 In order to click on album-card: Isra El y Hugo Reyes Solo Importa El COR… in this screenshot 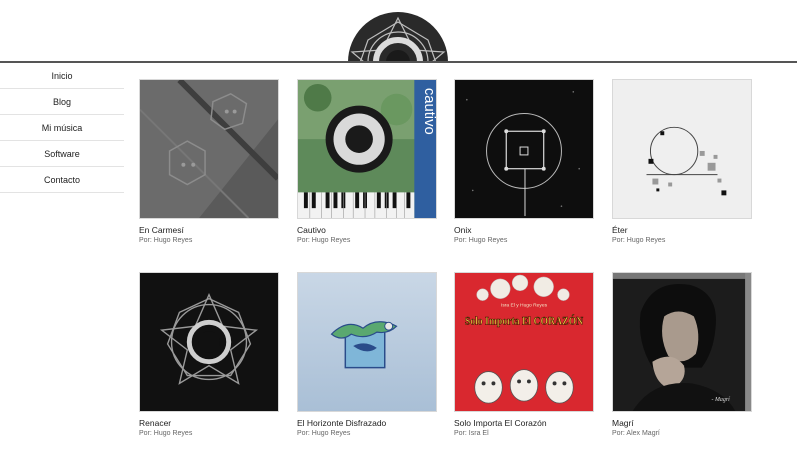, I will do `click(524, 357)`.